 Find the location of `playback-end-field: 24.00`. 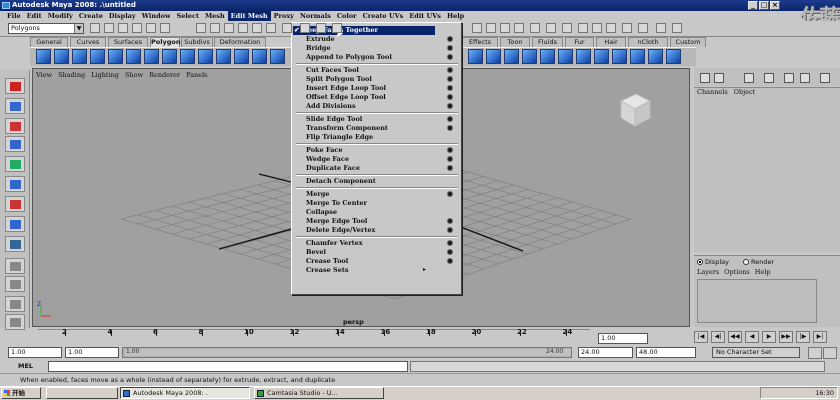

playback-end-field: 24.00 is located at coordinates (605, 352).